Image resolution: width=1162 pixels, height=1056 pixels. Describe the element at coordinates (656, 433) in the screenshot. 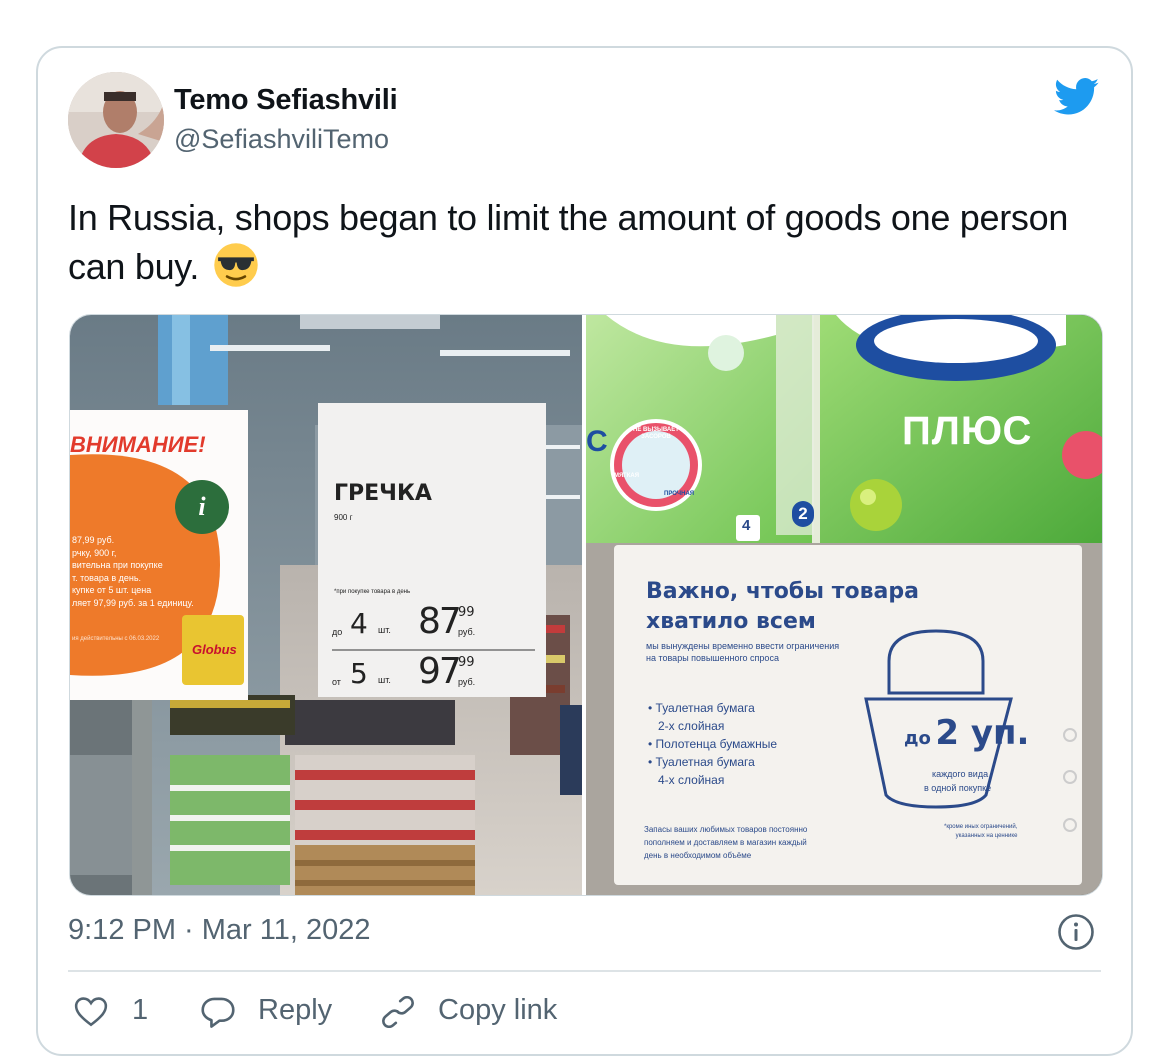

I see `badge-no-clog: НЕ ВЫЗЫВАЕТ ЗАСОРОВ` at that location.